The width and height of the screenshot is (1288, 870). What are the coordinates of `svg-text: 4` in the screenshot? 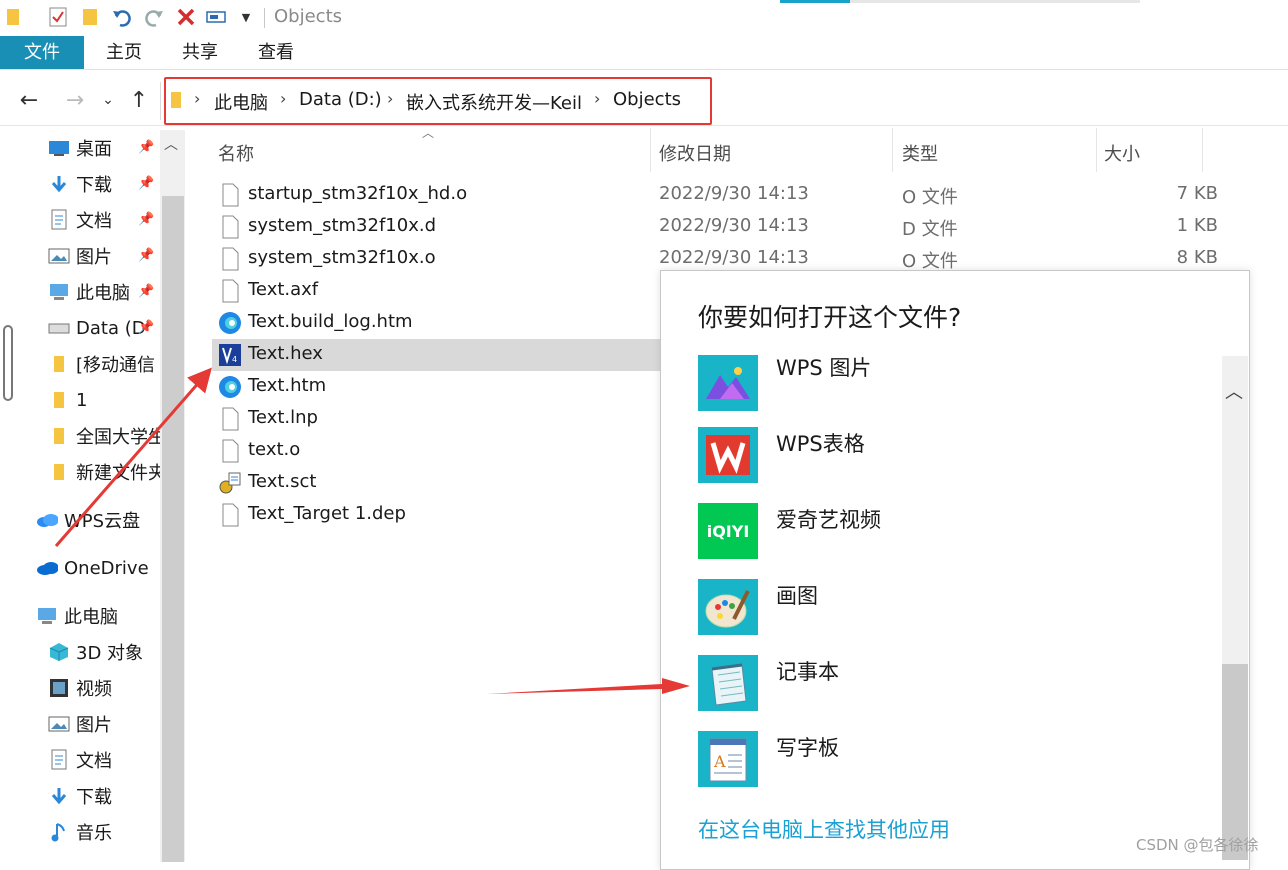 It's located at (234, 359).